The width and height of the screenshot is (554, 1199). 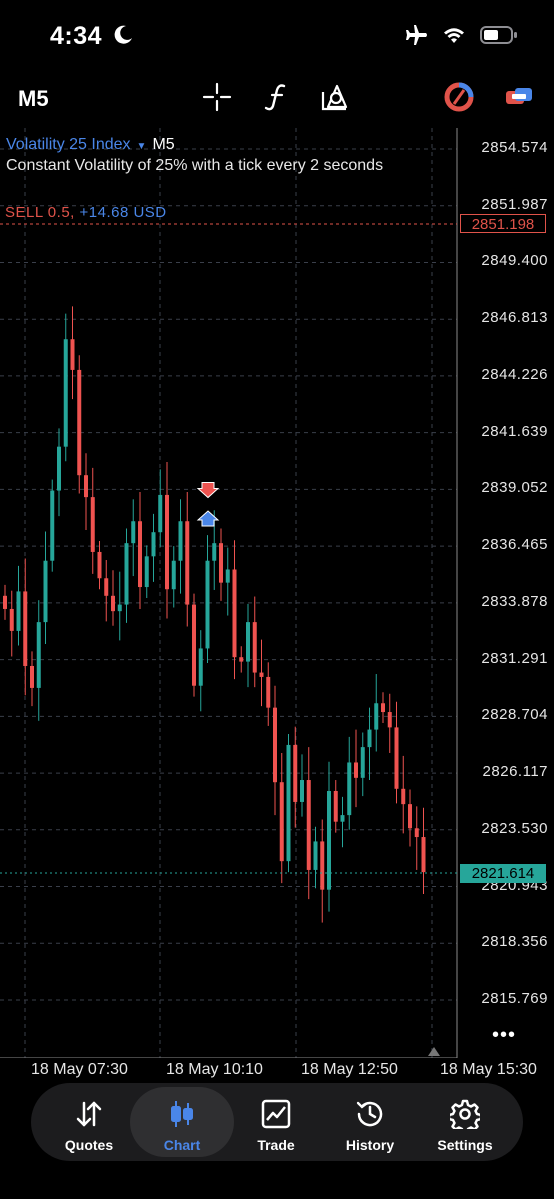 I want to click on symbol-header: Volatility 25 Index ▼ M5, so click(x=90, y=145).